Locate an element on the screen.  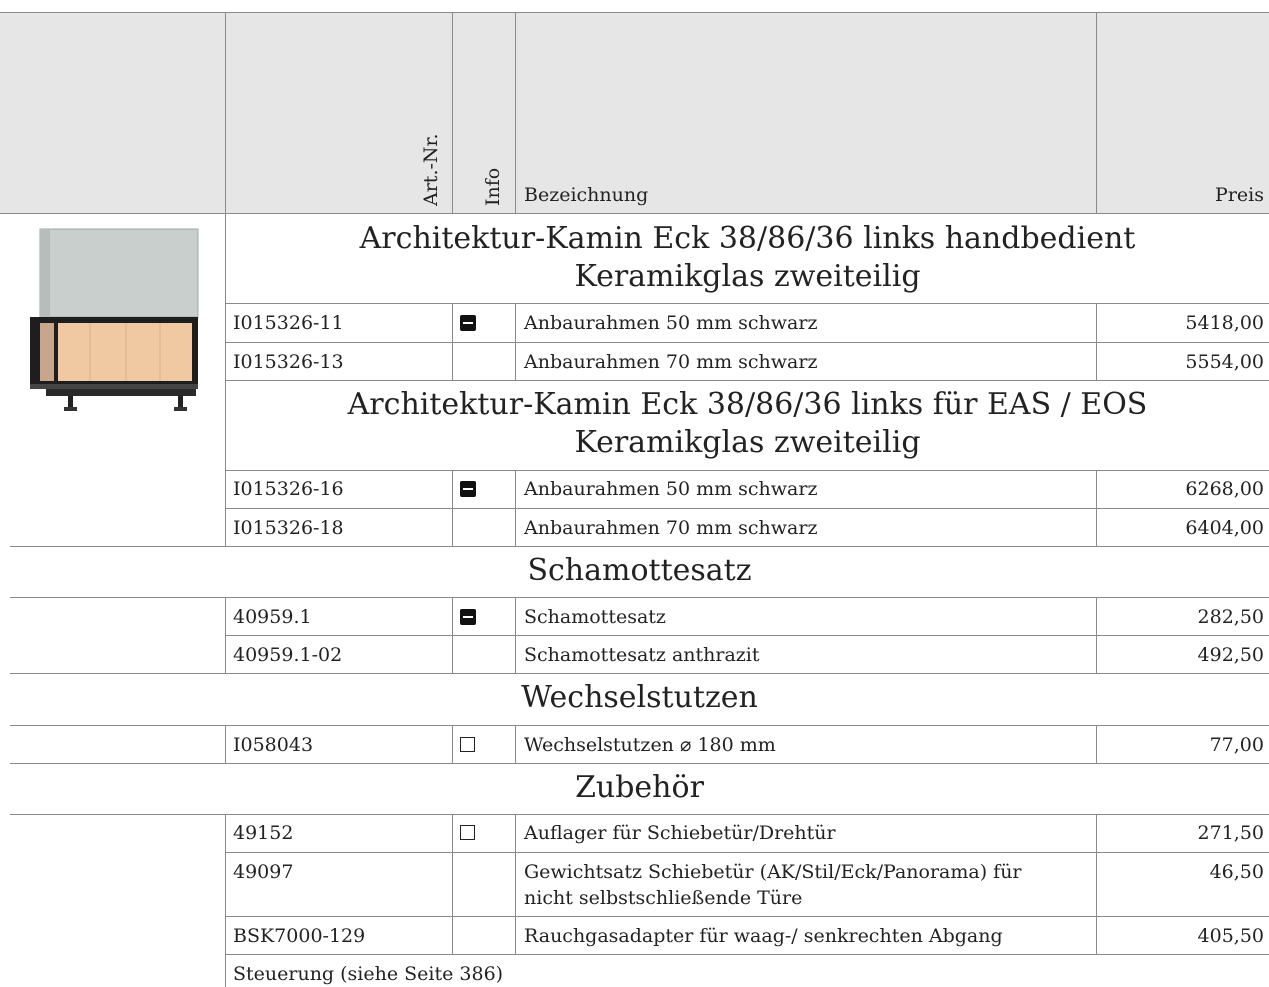
table-cell-art: I015326-13 is located at coordinates (288, 362).